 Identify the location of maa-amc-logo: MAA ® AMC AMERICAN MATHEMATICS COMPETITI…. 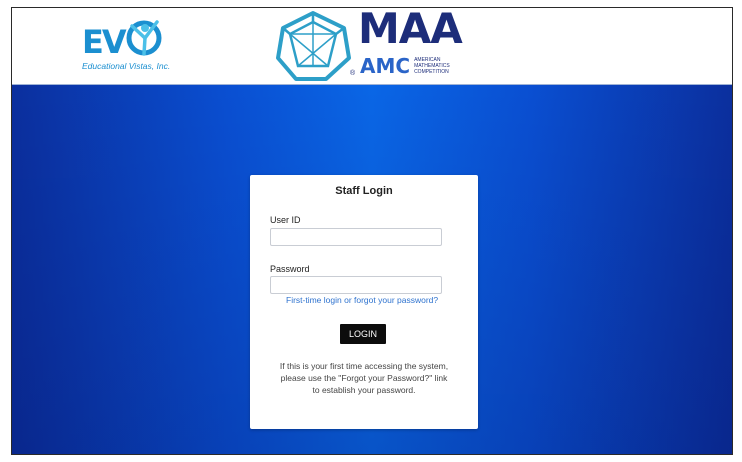
(379, 45).